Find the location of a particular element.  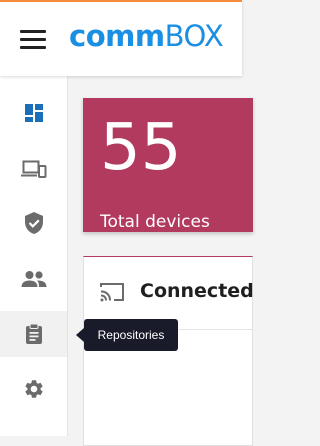

dashboard-icon is located at coordinates (33, 113).